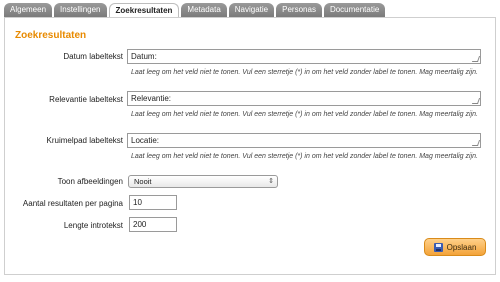  Describe the element at coordinates (144, 10) in the screenshot. I see `tab-zoekresultaten: Zoekresultaten` at that location.